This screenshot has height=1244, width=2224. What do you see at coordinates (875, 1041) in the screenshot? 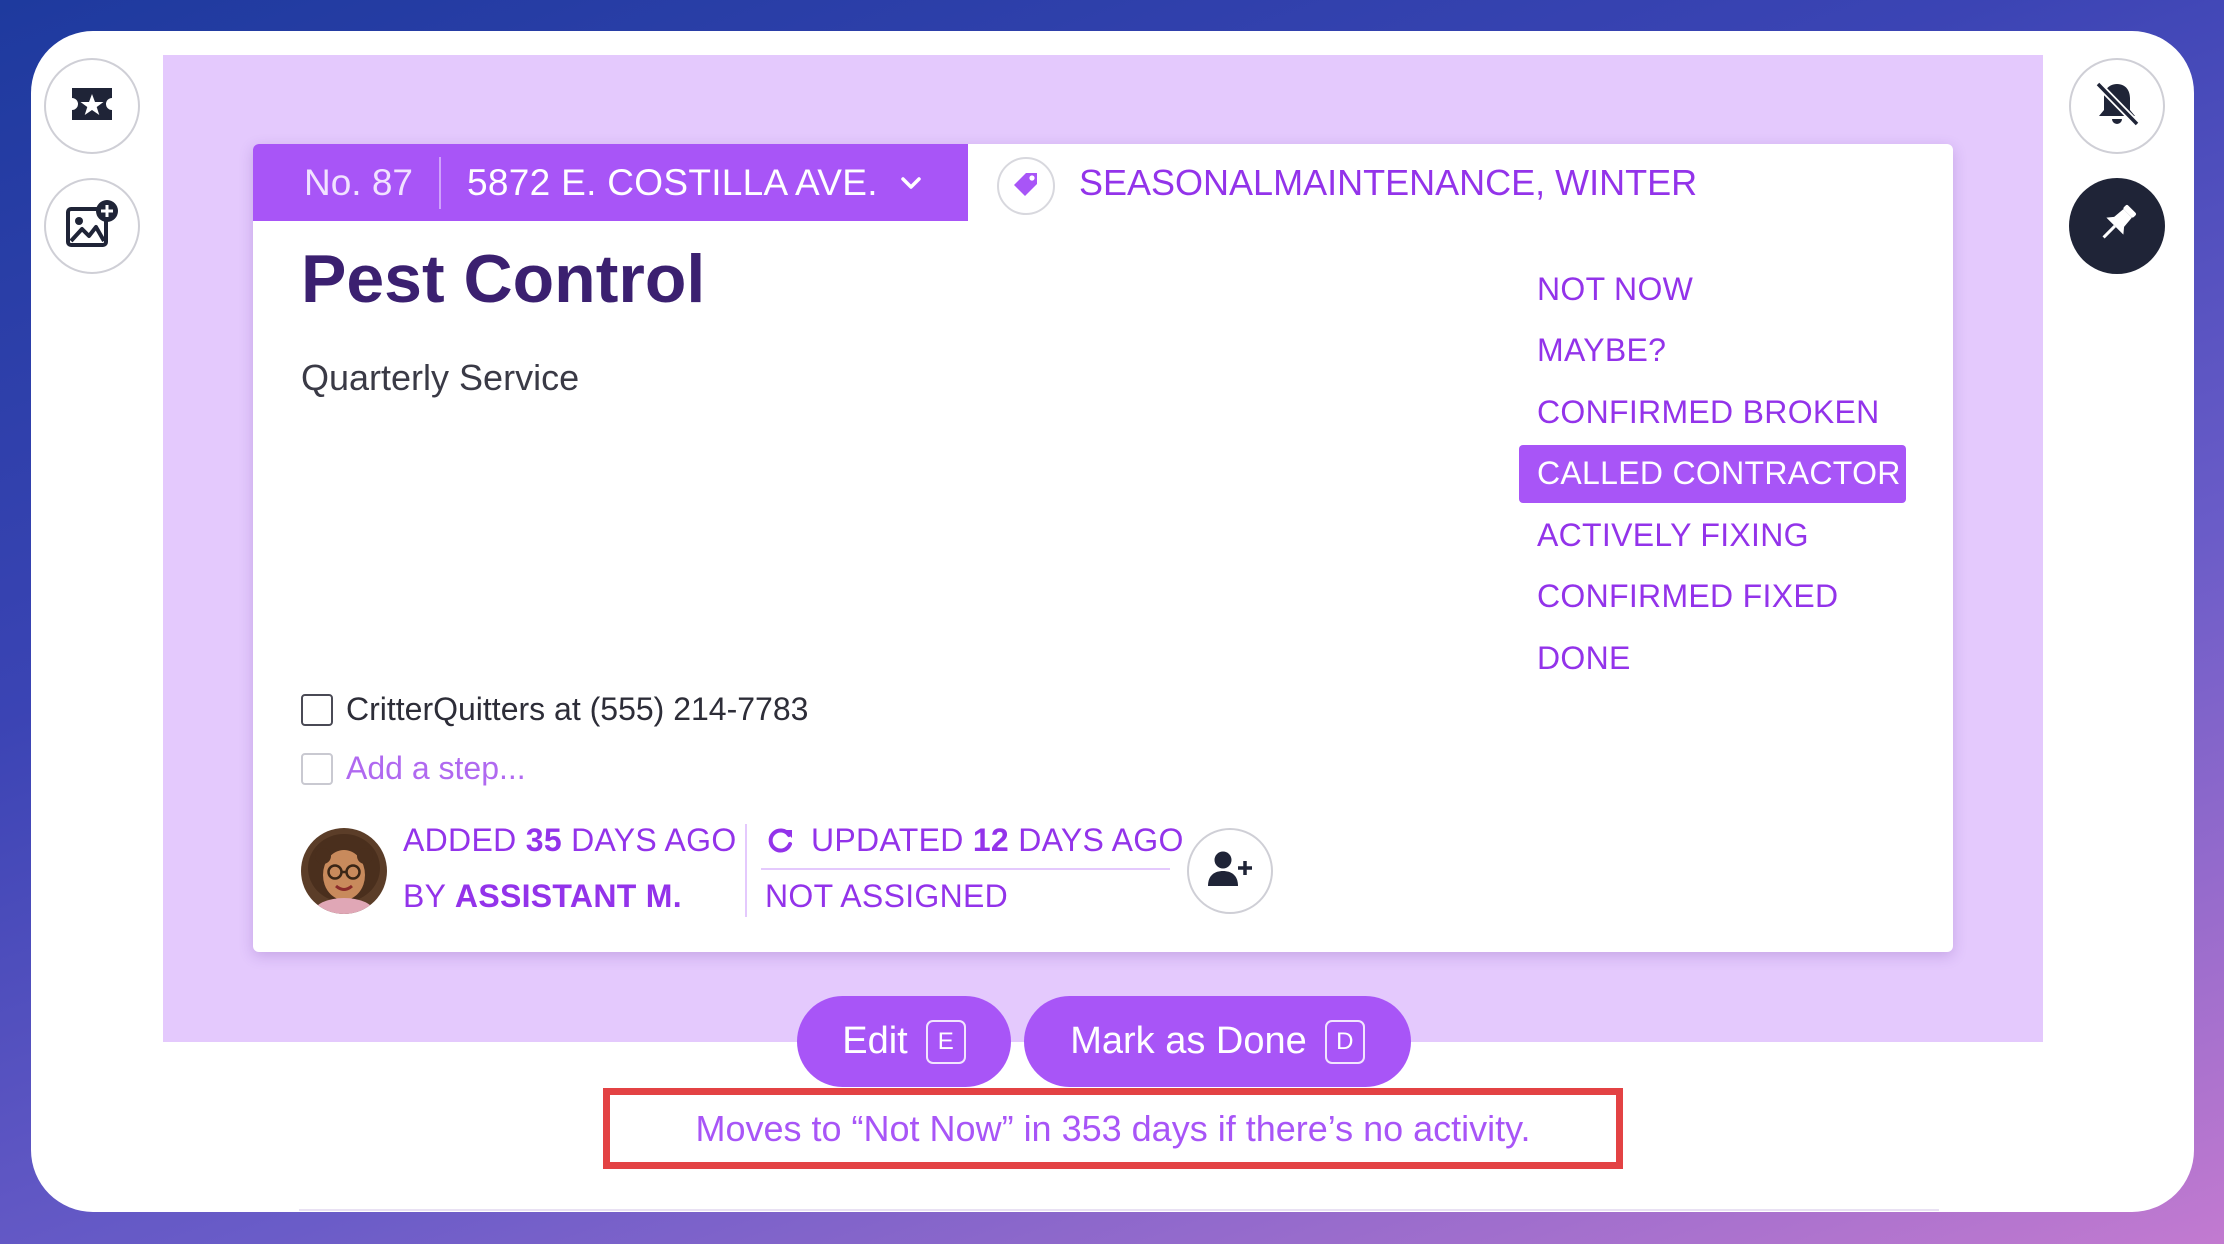
I see `edit-button-label: Edit` at bounding box center [875, 1041].